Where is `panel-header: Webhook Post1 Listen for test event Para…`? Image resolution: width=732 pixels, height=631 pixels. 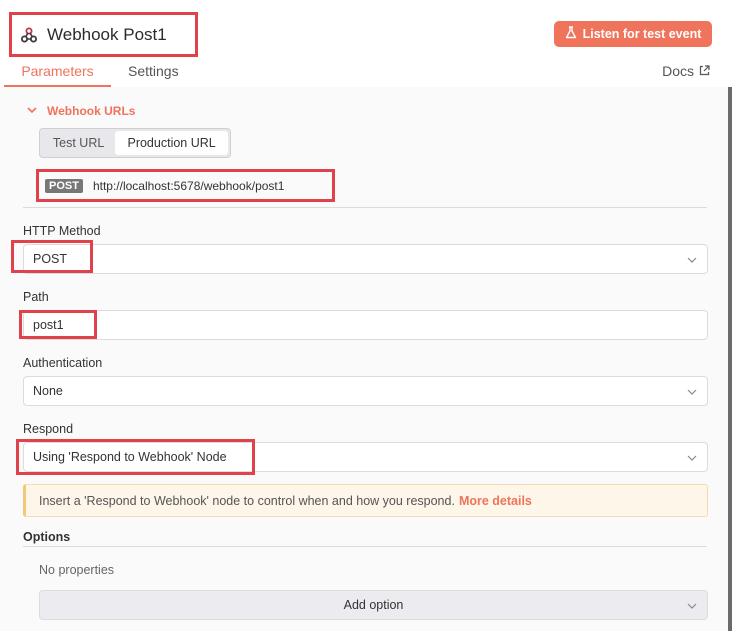
panel-header: Webhook Post1 Listen for test event Para… is located at coordinates (366, 43).